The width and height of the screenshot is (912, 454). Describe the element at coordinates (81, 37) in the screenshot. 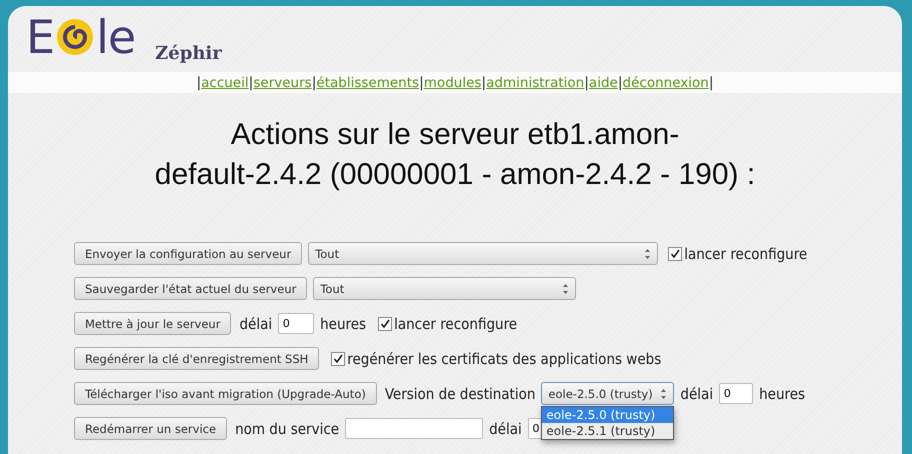

I see `logo: E le` at that location.